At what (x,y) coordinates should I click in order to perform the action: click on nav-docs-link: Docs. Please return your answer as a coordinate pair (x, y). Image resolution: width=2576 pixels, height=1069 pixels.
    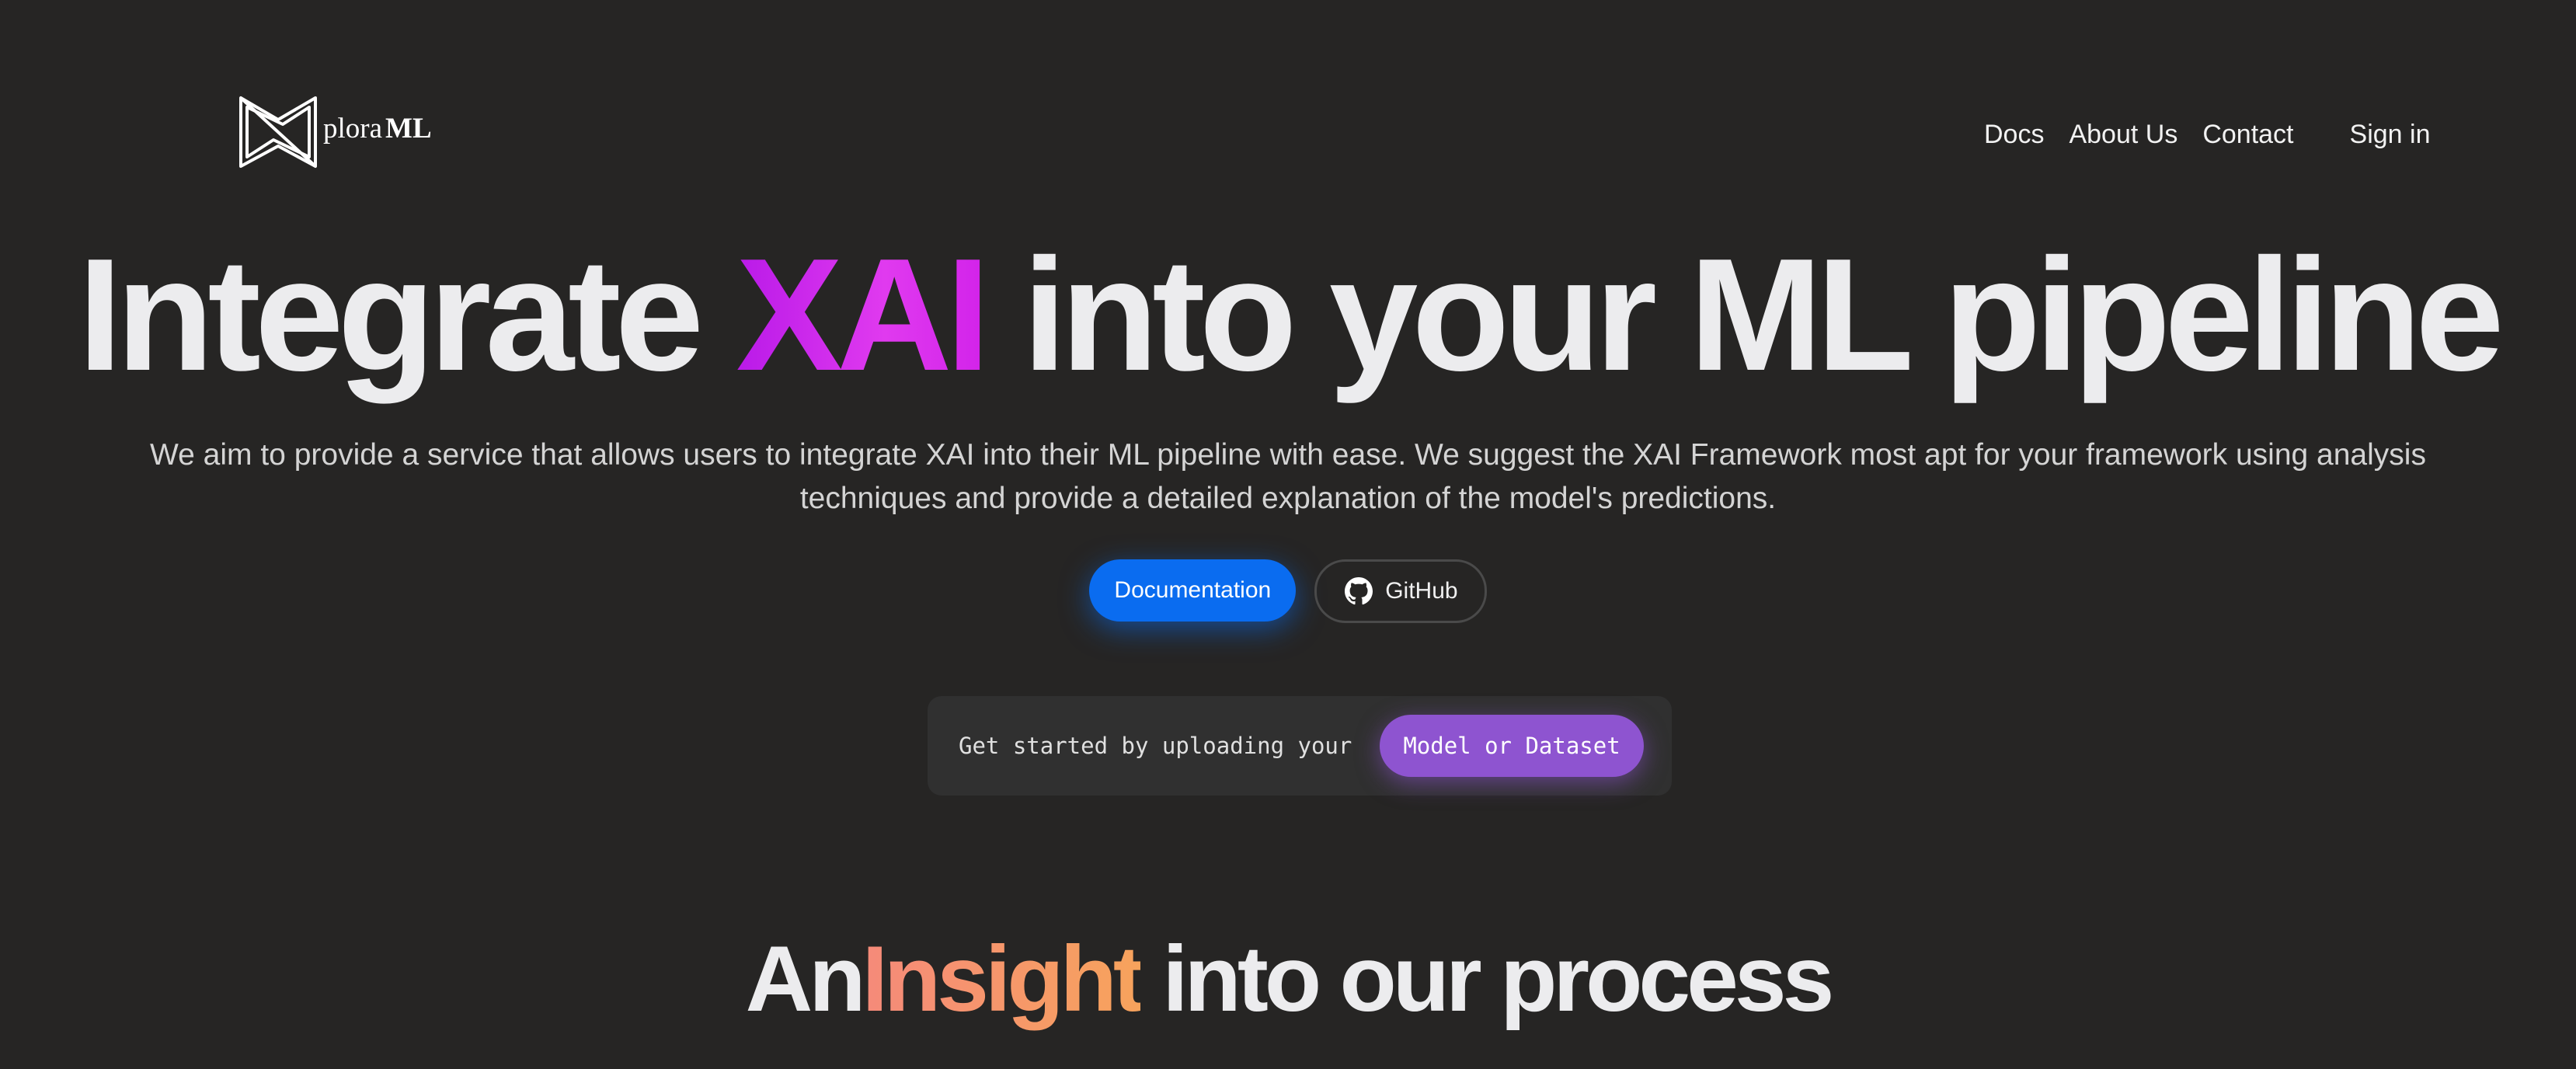
    Looking at the image, I should click on (2014, 135).